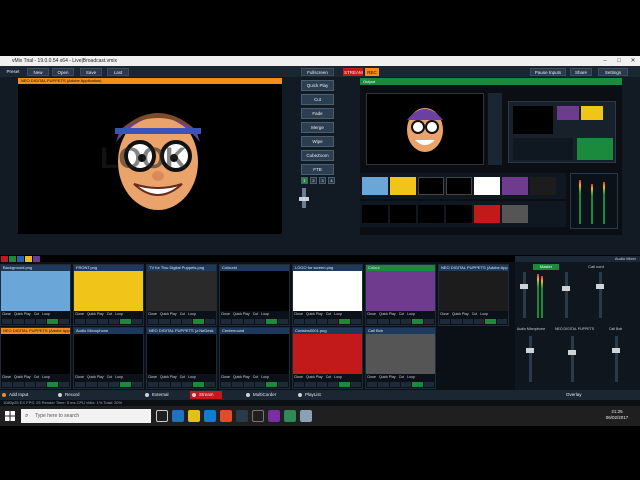 This screenshot has width=640, height=480. What do you see at coordinates (616, 350) in the screenshot?
I see `bob-fader-handle` at bounding box center [616, 350].